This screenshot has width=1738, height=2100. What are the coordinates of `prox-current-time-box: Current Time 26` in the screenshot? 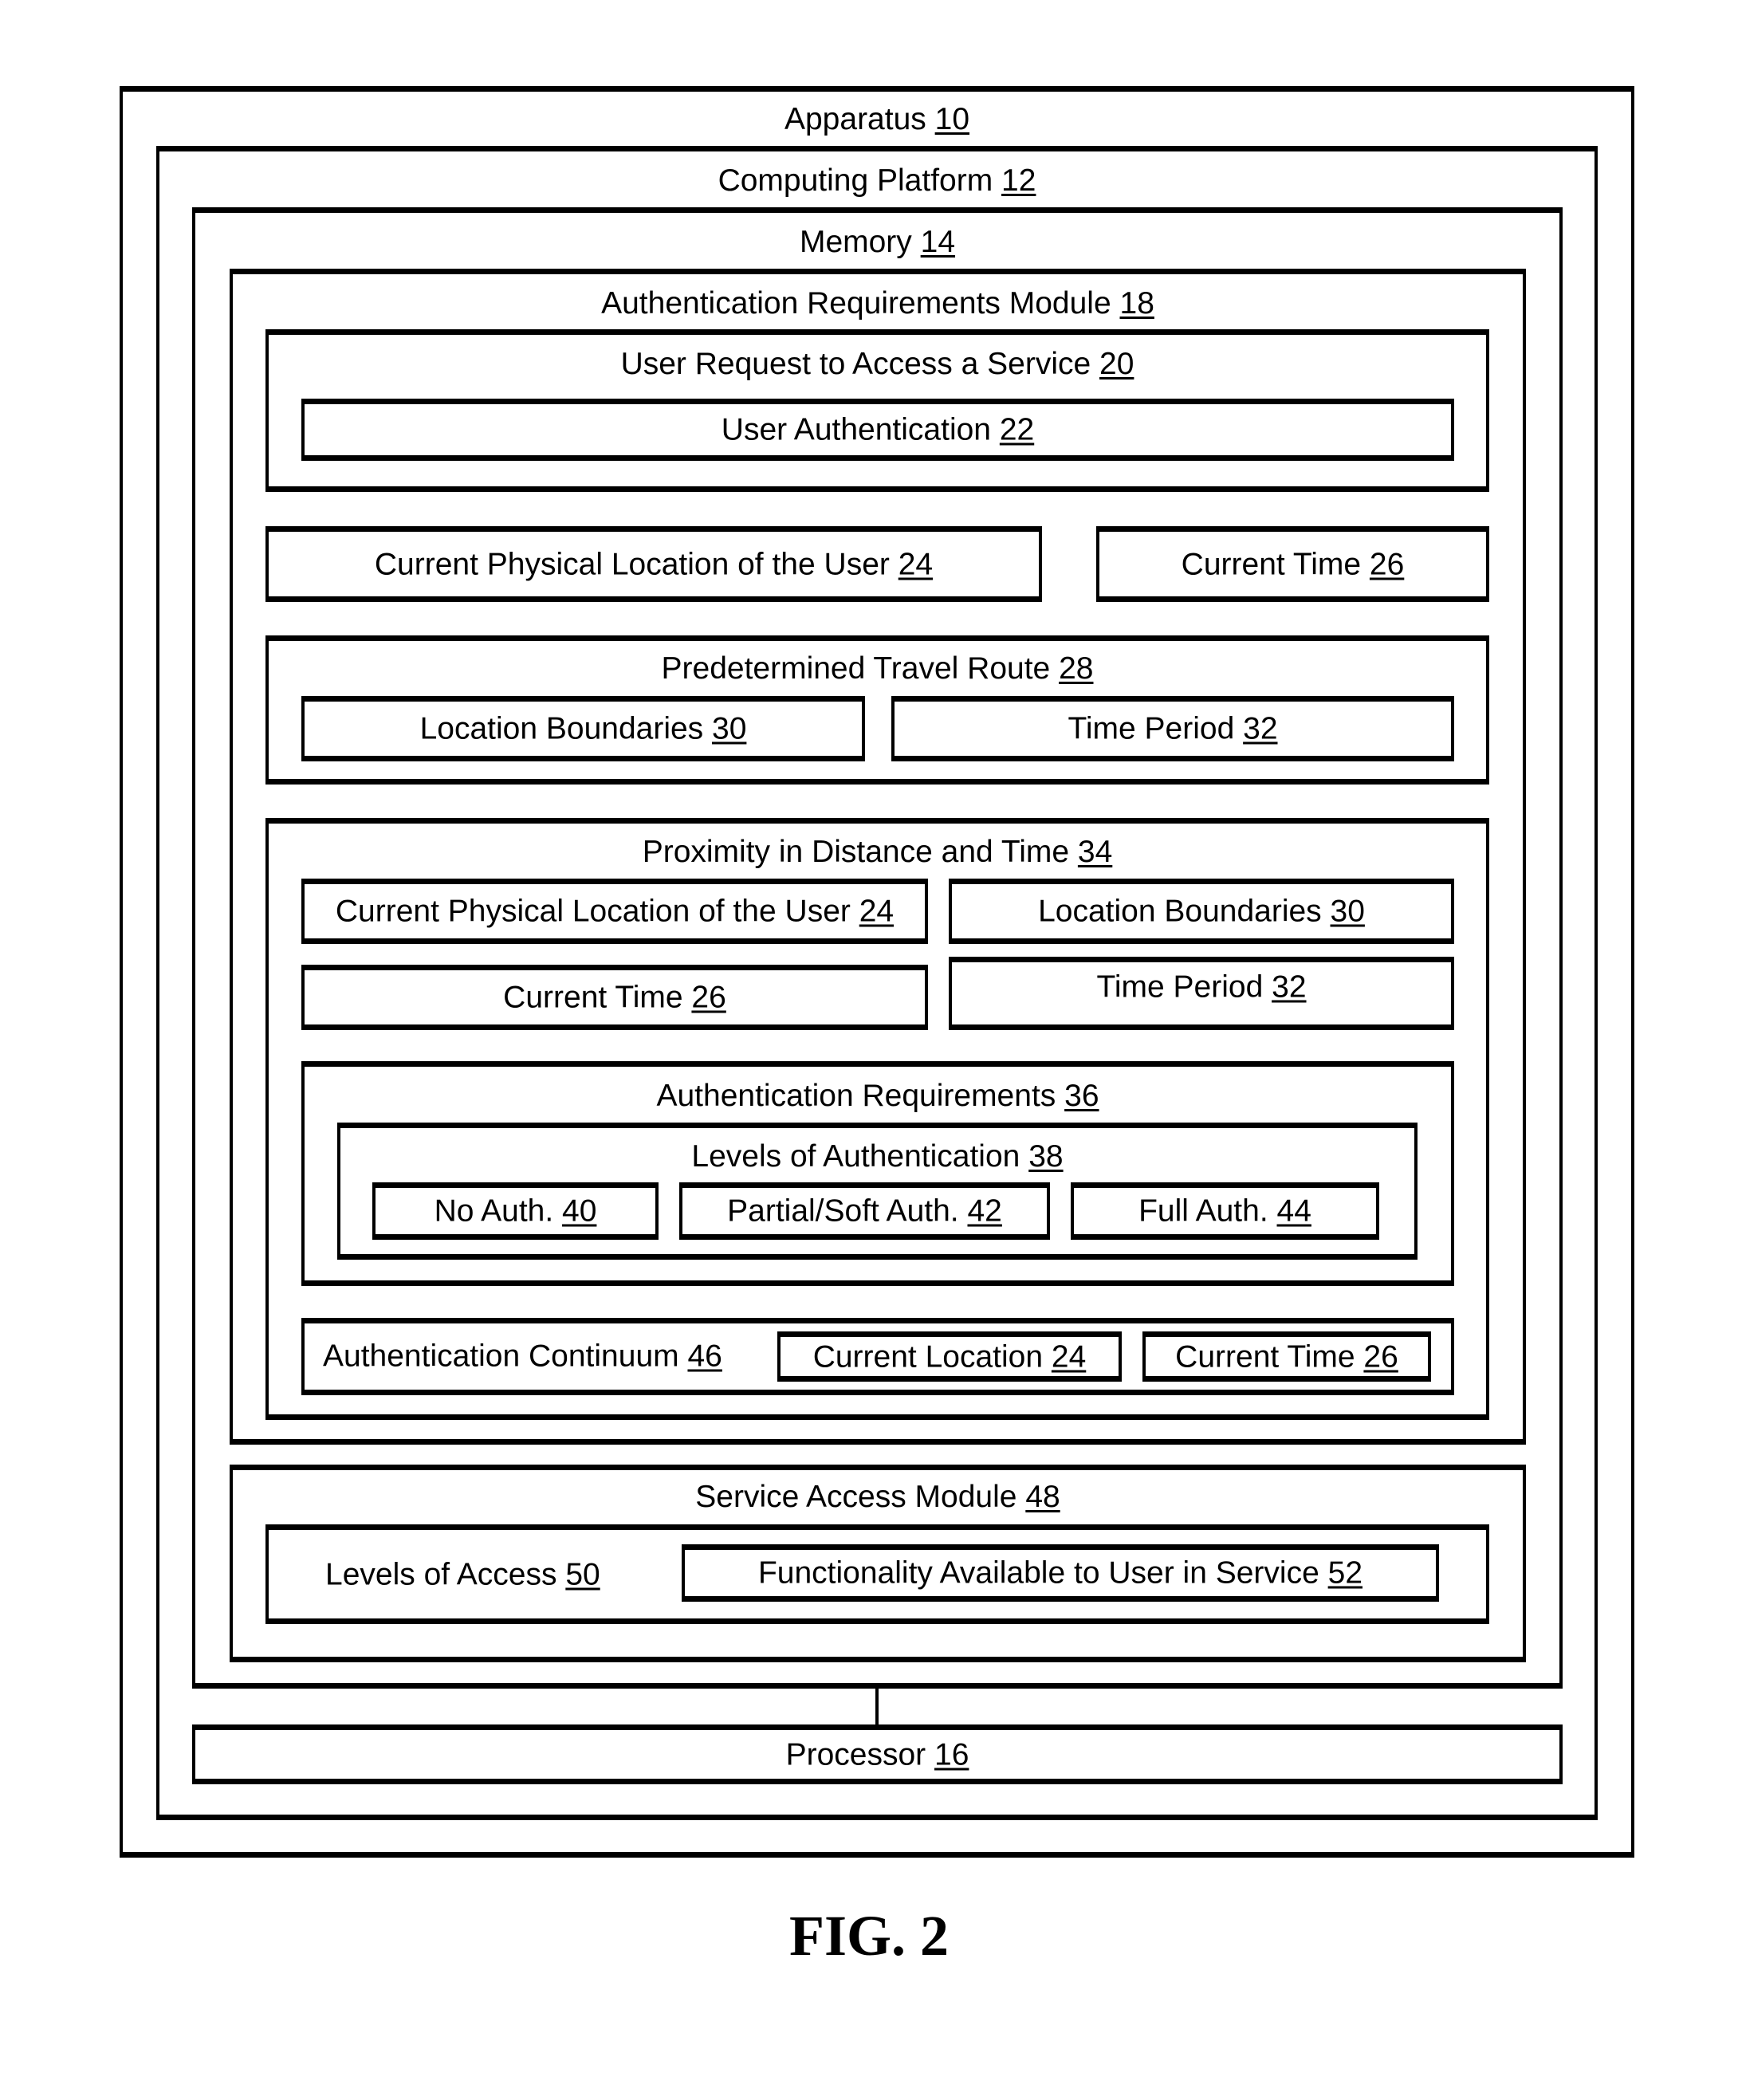 It's located at (614, 997).